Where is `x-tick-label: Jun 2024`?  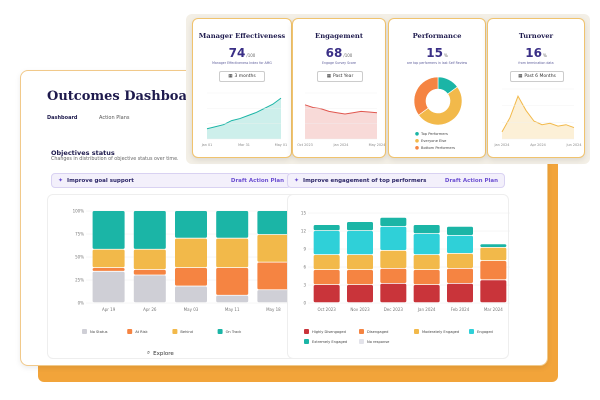 x-tick-label: Jun 2024 is located at coordinates (573, 145).